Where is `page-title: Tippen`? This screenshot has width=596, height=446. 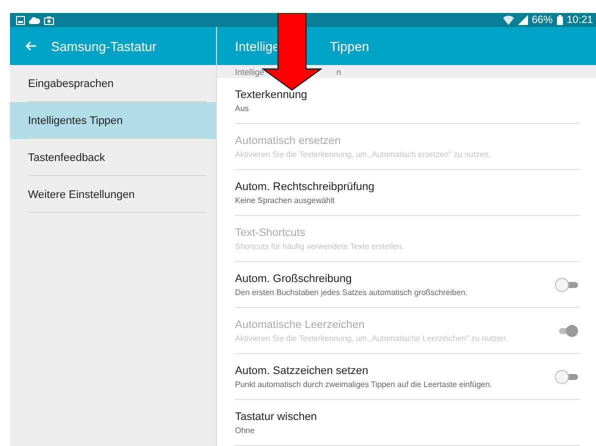 page-title: Tippen is located at coordinates (350, 46).